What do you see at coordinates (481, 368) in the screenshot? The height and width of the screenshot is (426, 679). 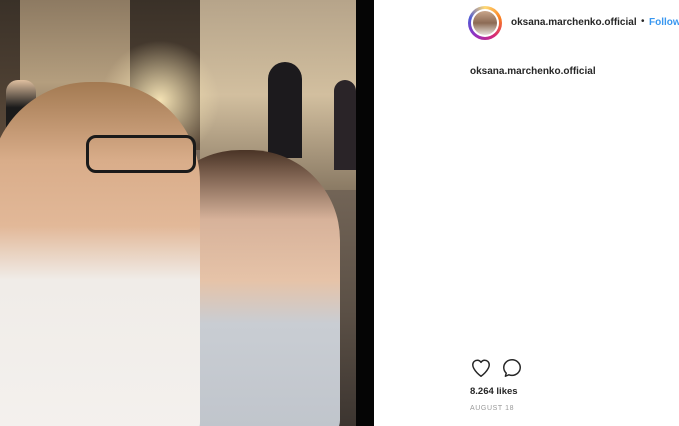 I see `heart-icon` at bounding box center [481, 368].